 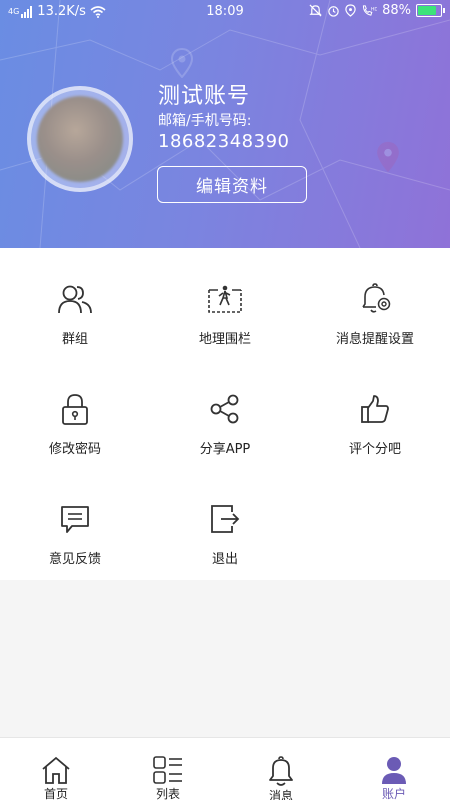 I want to click on tab-label: 账户, so click(x=393, y=793).